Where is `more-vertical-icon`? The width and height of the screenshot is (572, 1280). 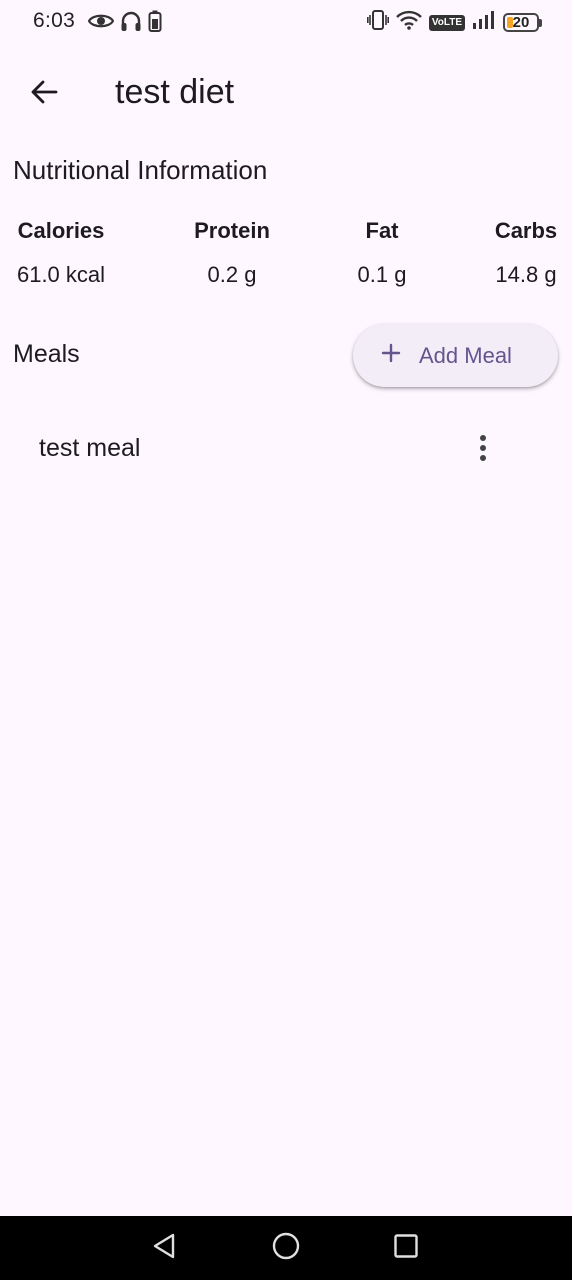 more-vertical-icon is located at coordinates (483, 450).